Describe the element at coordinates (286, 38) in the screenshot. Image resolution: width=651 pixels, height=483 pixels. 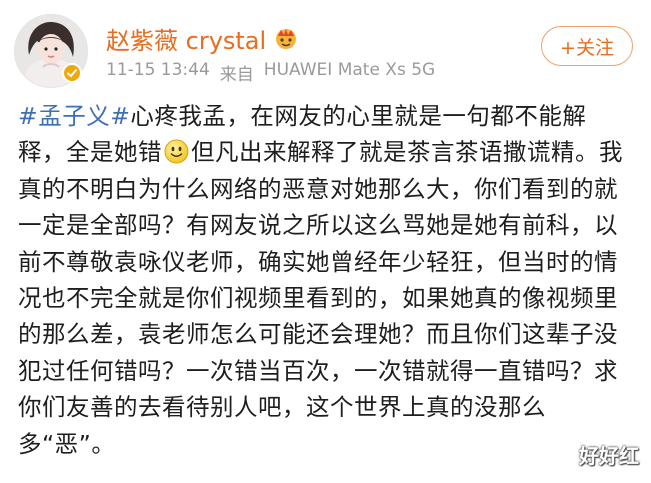
I see `vip-crown-icon` at that location.